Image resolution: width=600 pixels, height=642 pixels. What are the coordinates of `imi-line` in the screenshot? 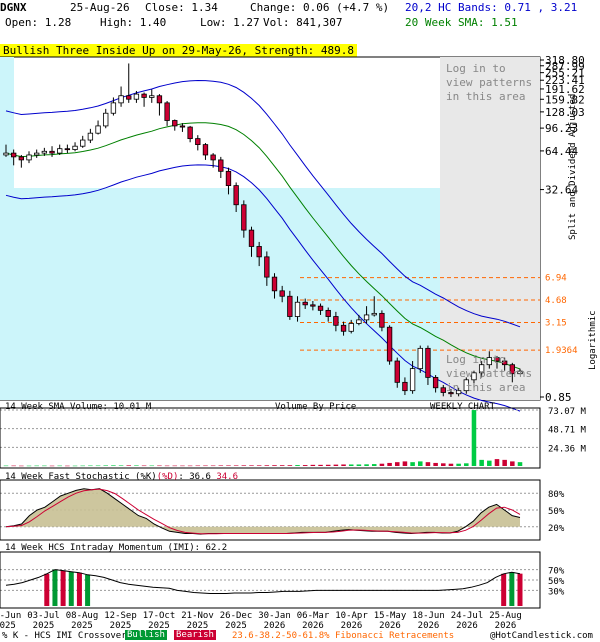 It's located at (263, 581).